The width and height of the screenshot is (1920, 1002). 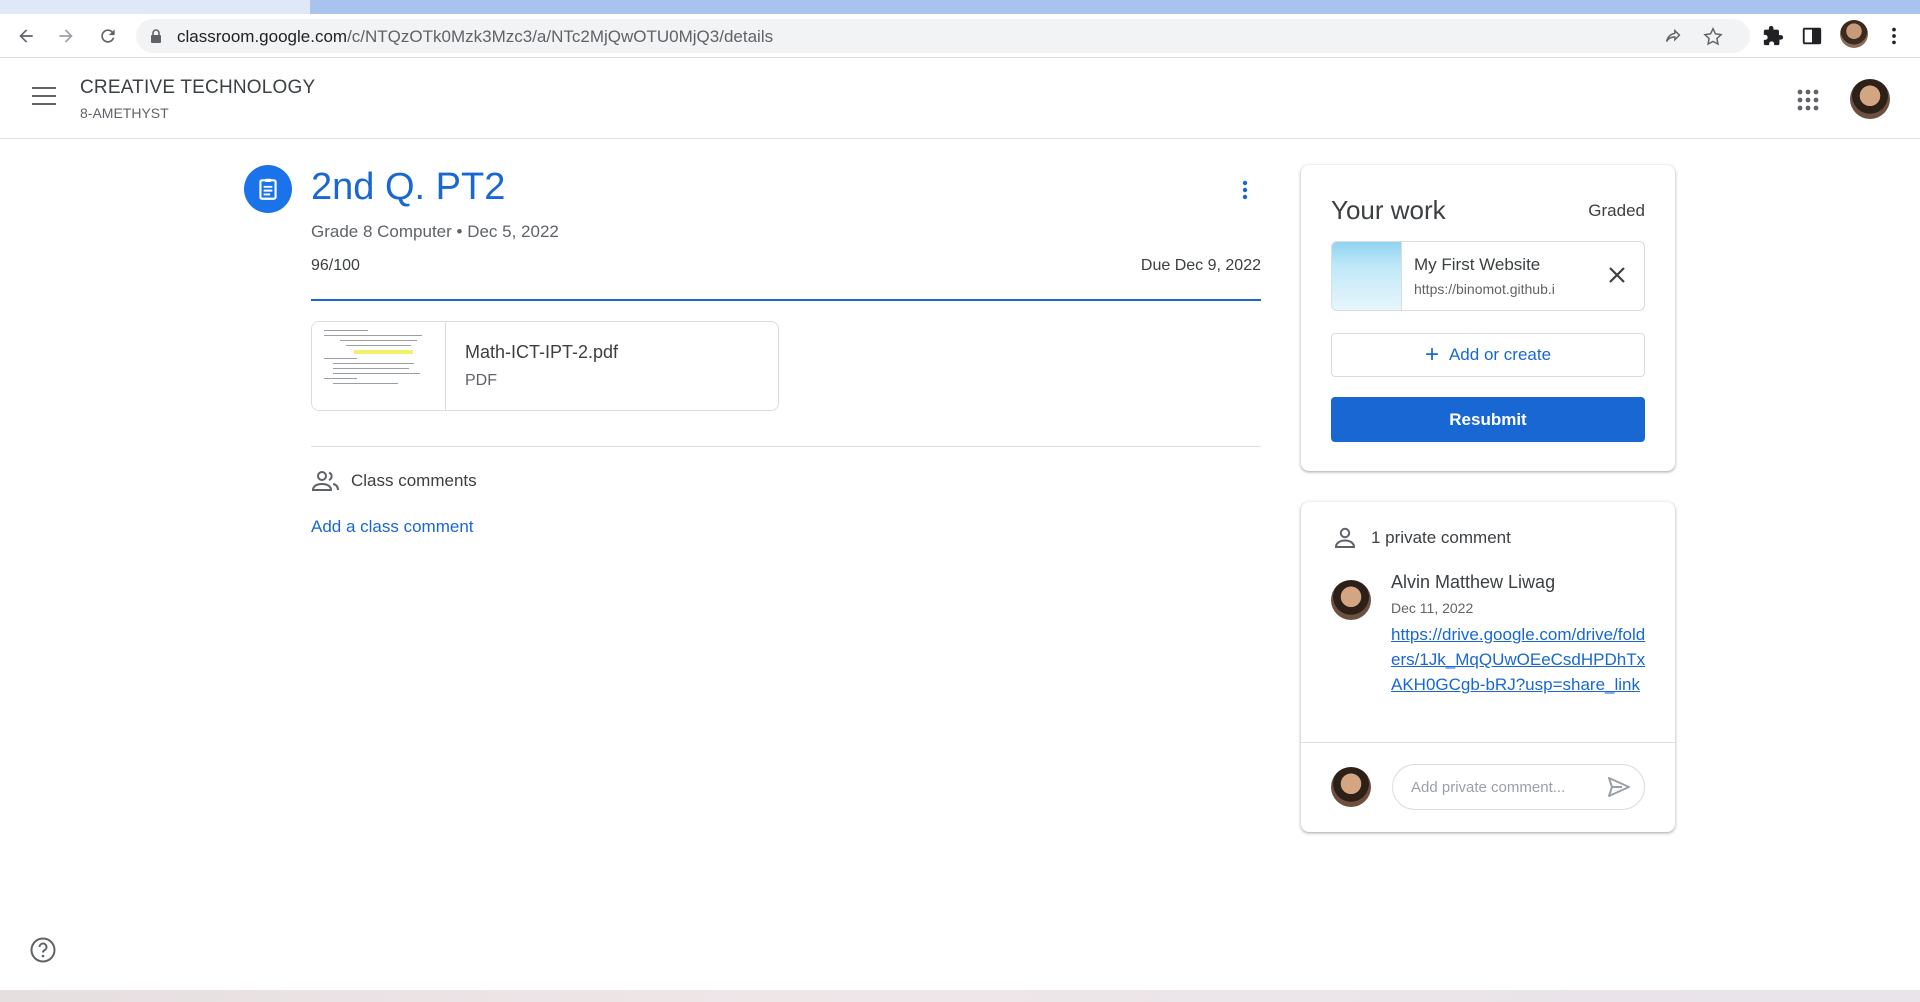 What do you see at coordinates (1245, 190) in the screenshot?
I see `more-vert-icon` at bounding box center [1245, 190].